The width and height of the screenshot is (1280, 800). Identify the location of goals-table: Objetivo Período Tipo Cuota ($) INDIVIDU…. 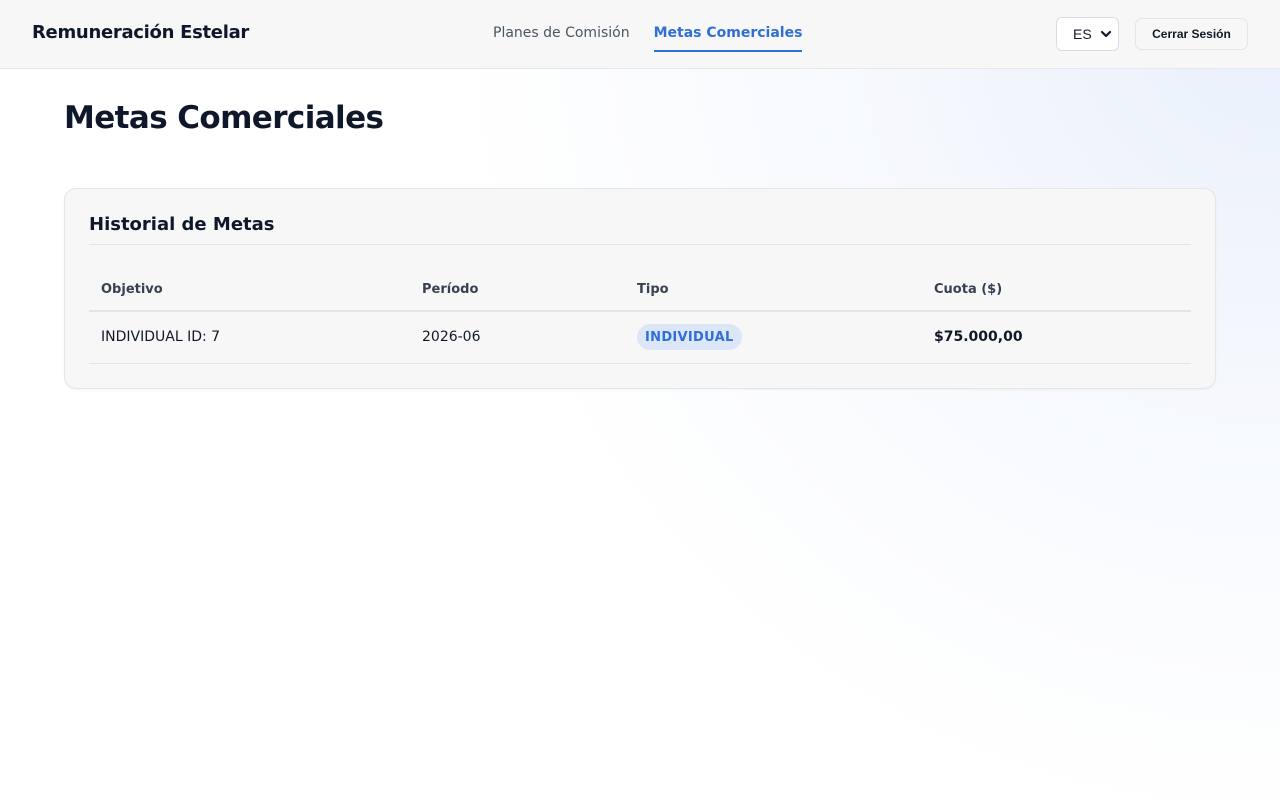
(640, 316).